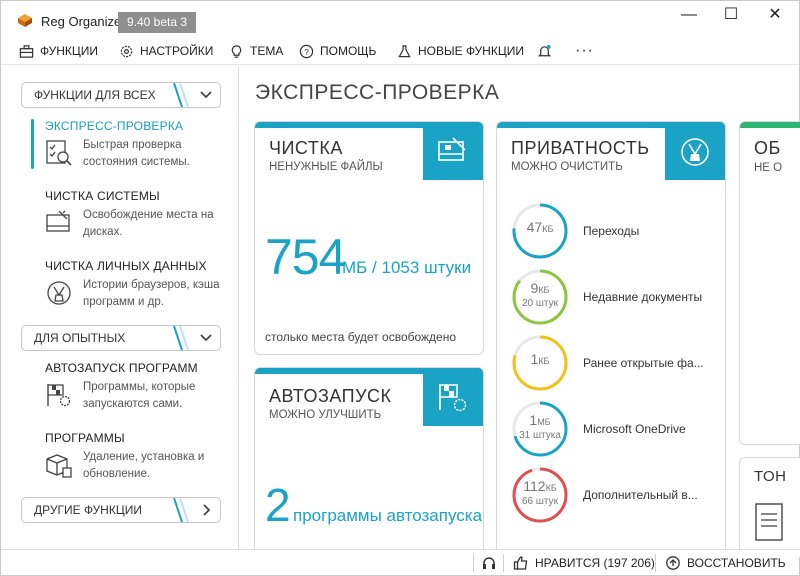 This screenshot has height=576, width=800. I want to click on privacy-row-label: Переходы, so click(611, 231).